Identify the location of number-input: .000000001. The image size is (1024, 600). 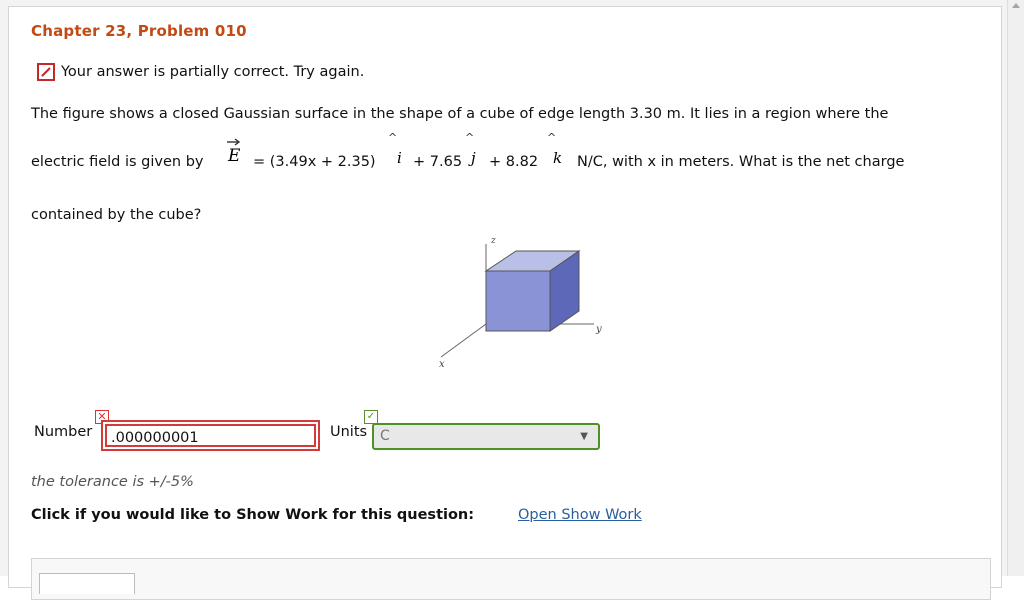
(210, 435).